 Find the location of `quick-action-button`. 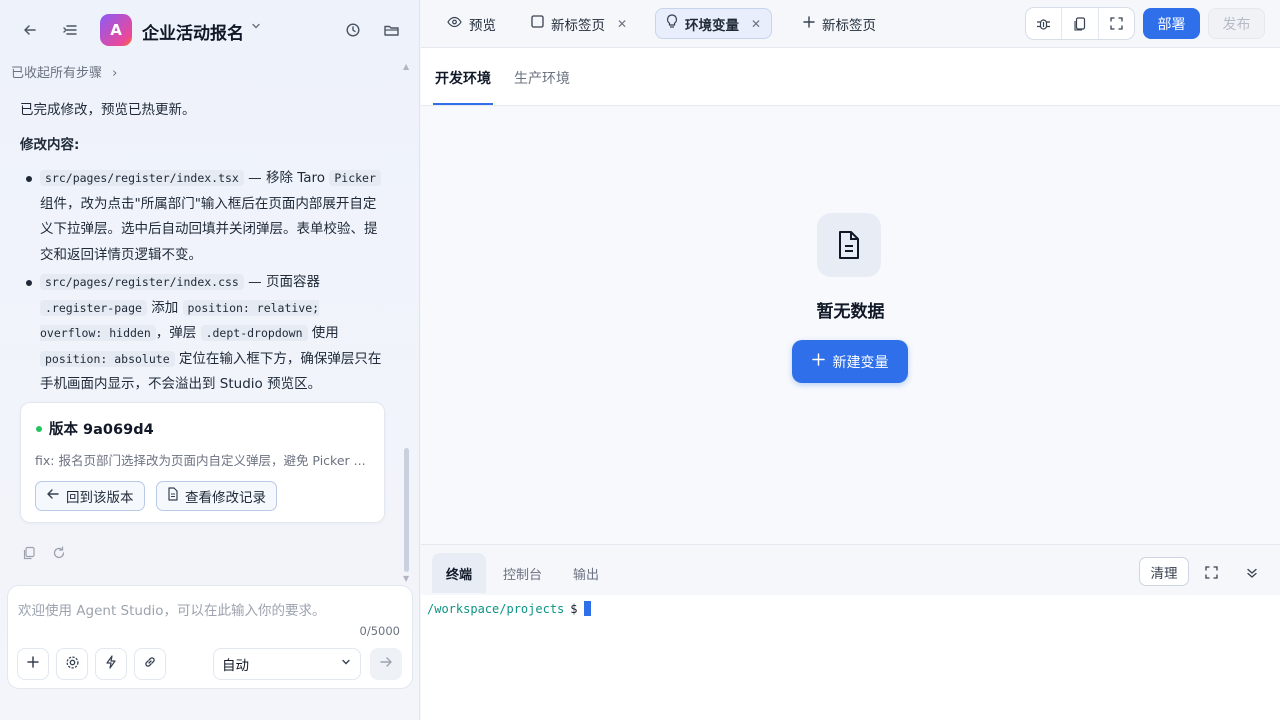

quick-action-button is located at coordinates (111, 664).